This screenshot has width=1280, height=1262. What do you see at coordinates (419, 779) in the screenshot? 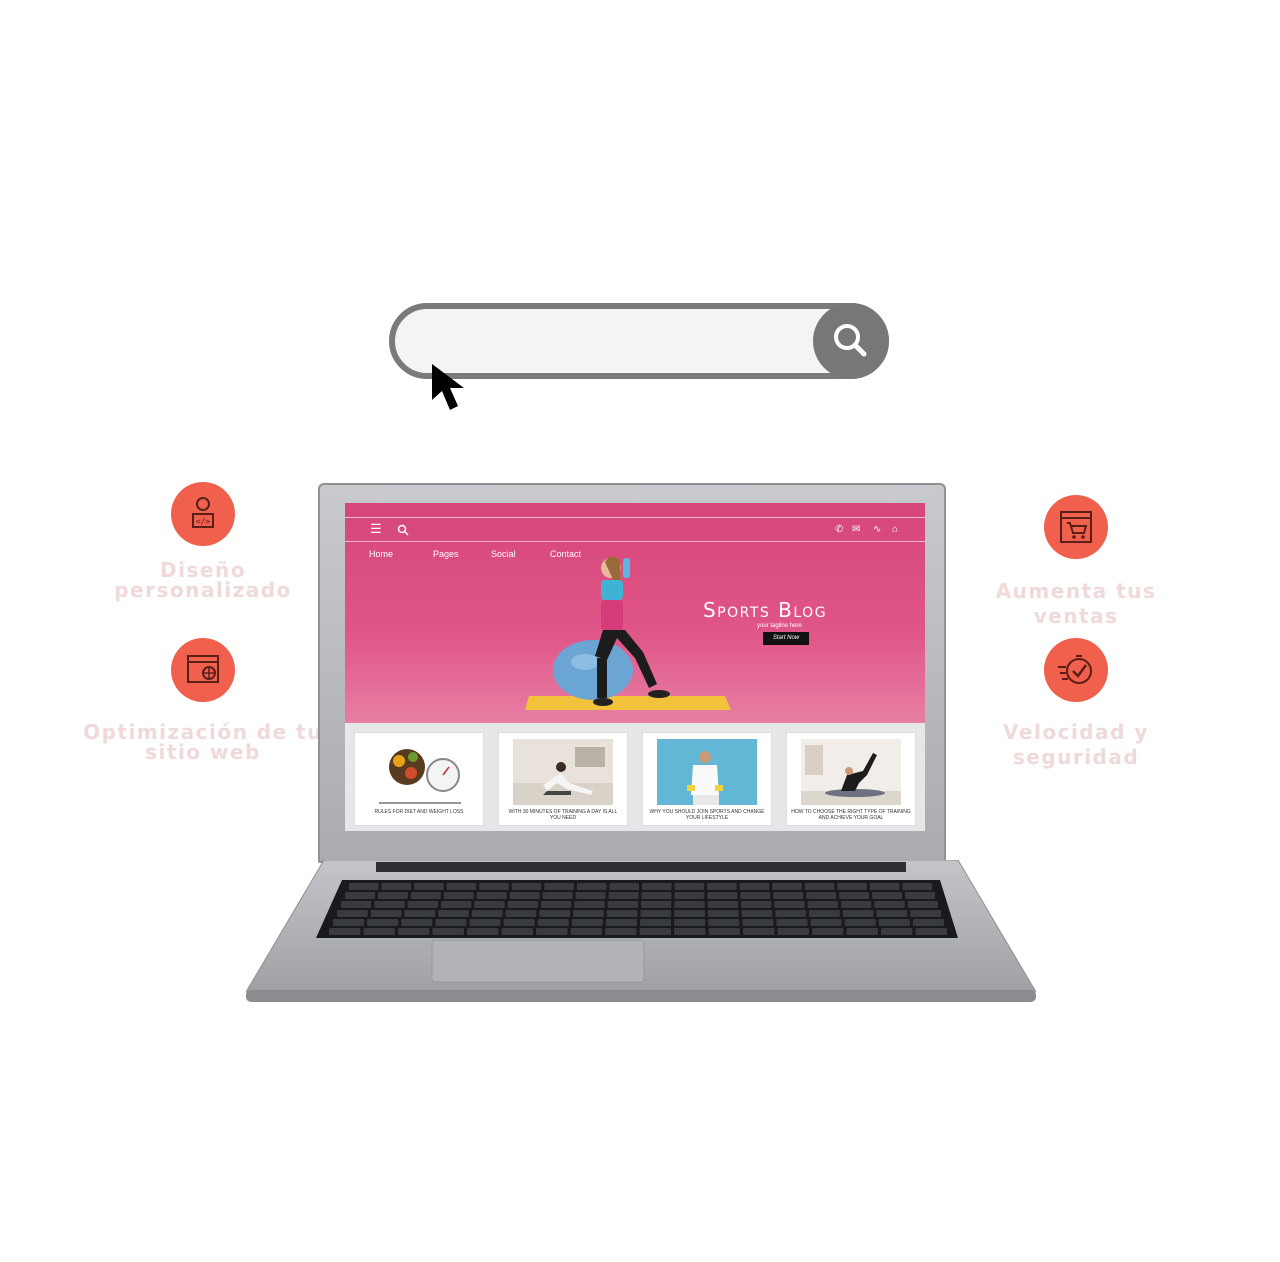
I see `blog-card: RULES FOR DIET AND WEIGHT LOSS` at bounding box center [419, 779].